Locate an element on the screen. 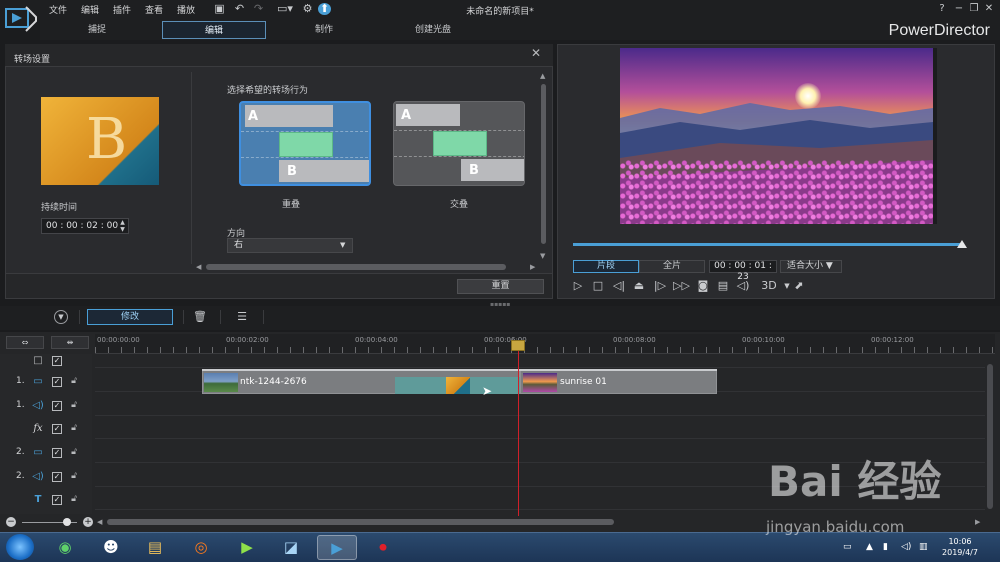 The image size is (1000, 562). previous-frame-icon: ◁| is located at coordinates (619, 286).